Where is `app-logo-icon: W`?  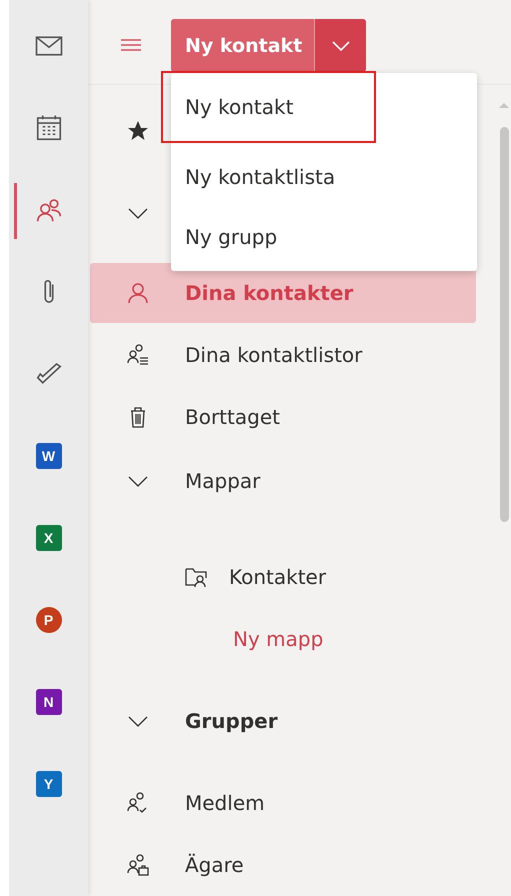 app-logo-icon: W is located at coordinates (49, 456).